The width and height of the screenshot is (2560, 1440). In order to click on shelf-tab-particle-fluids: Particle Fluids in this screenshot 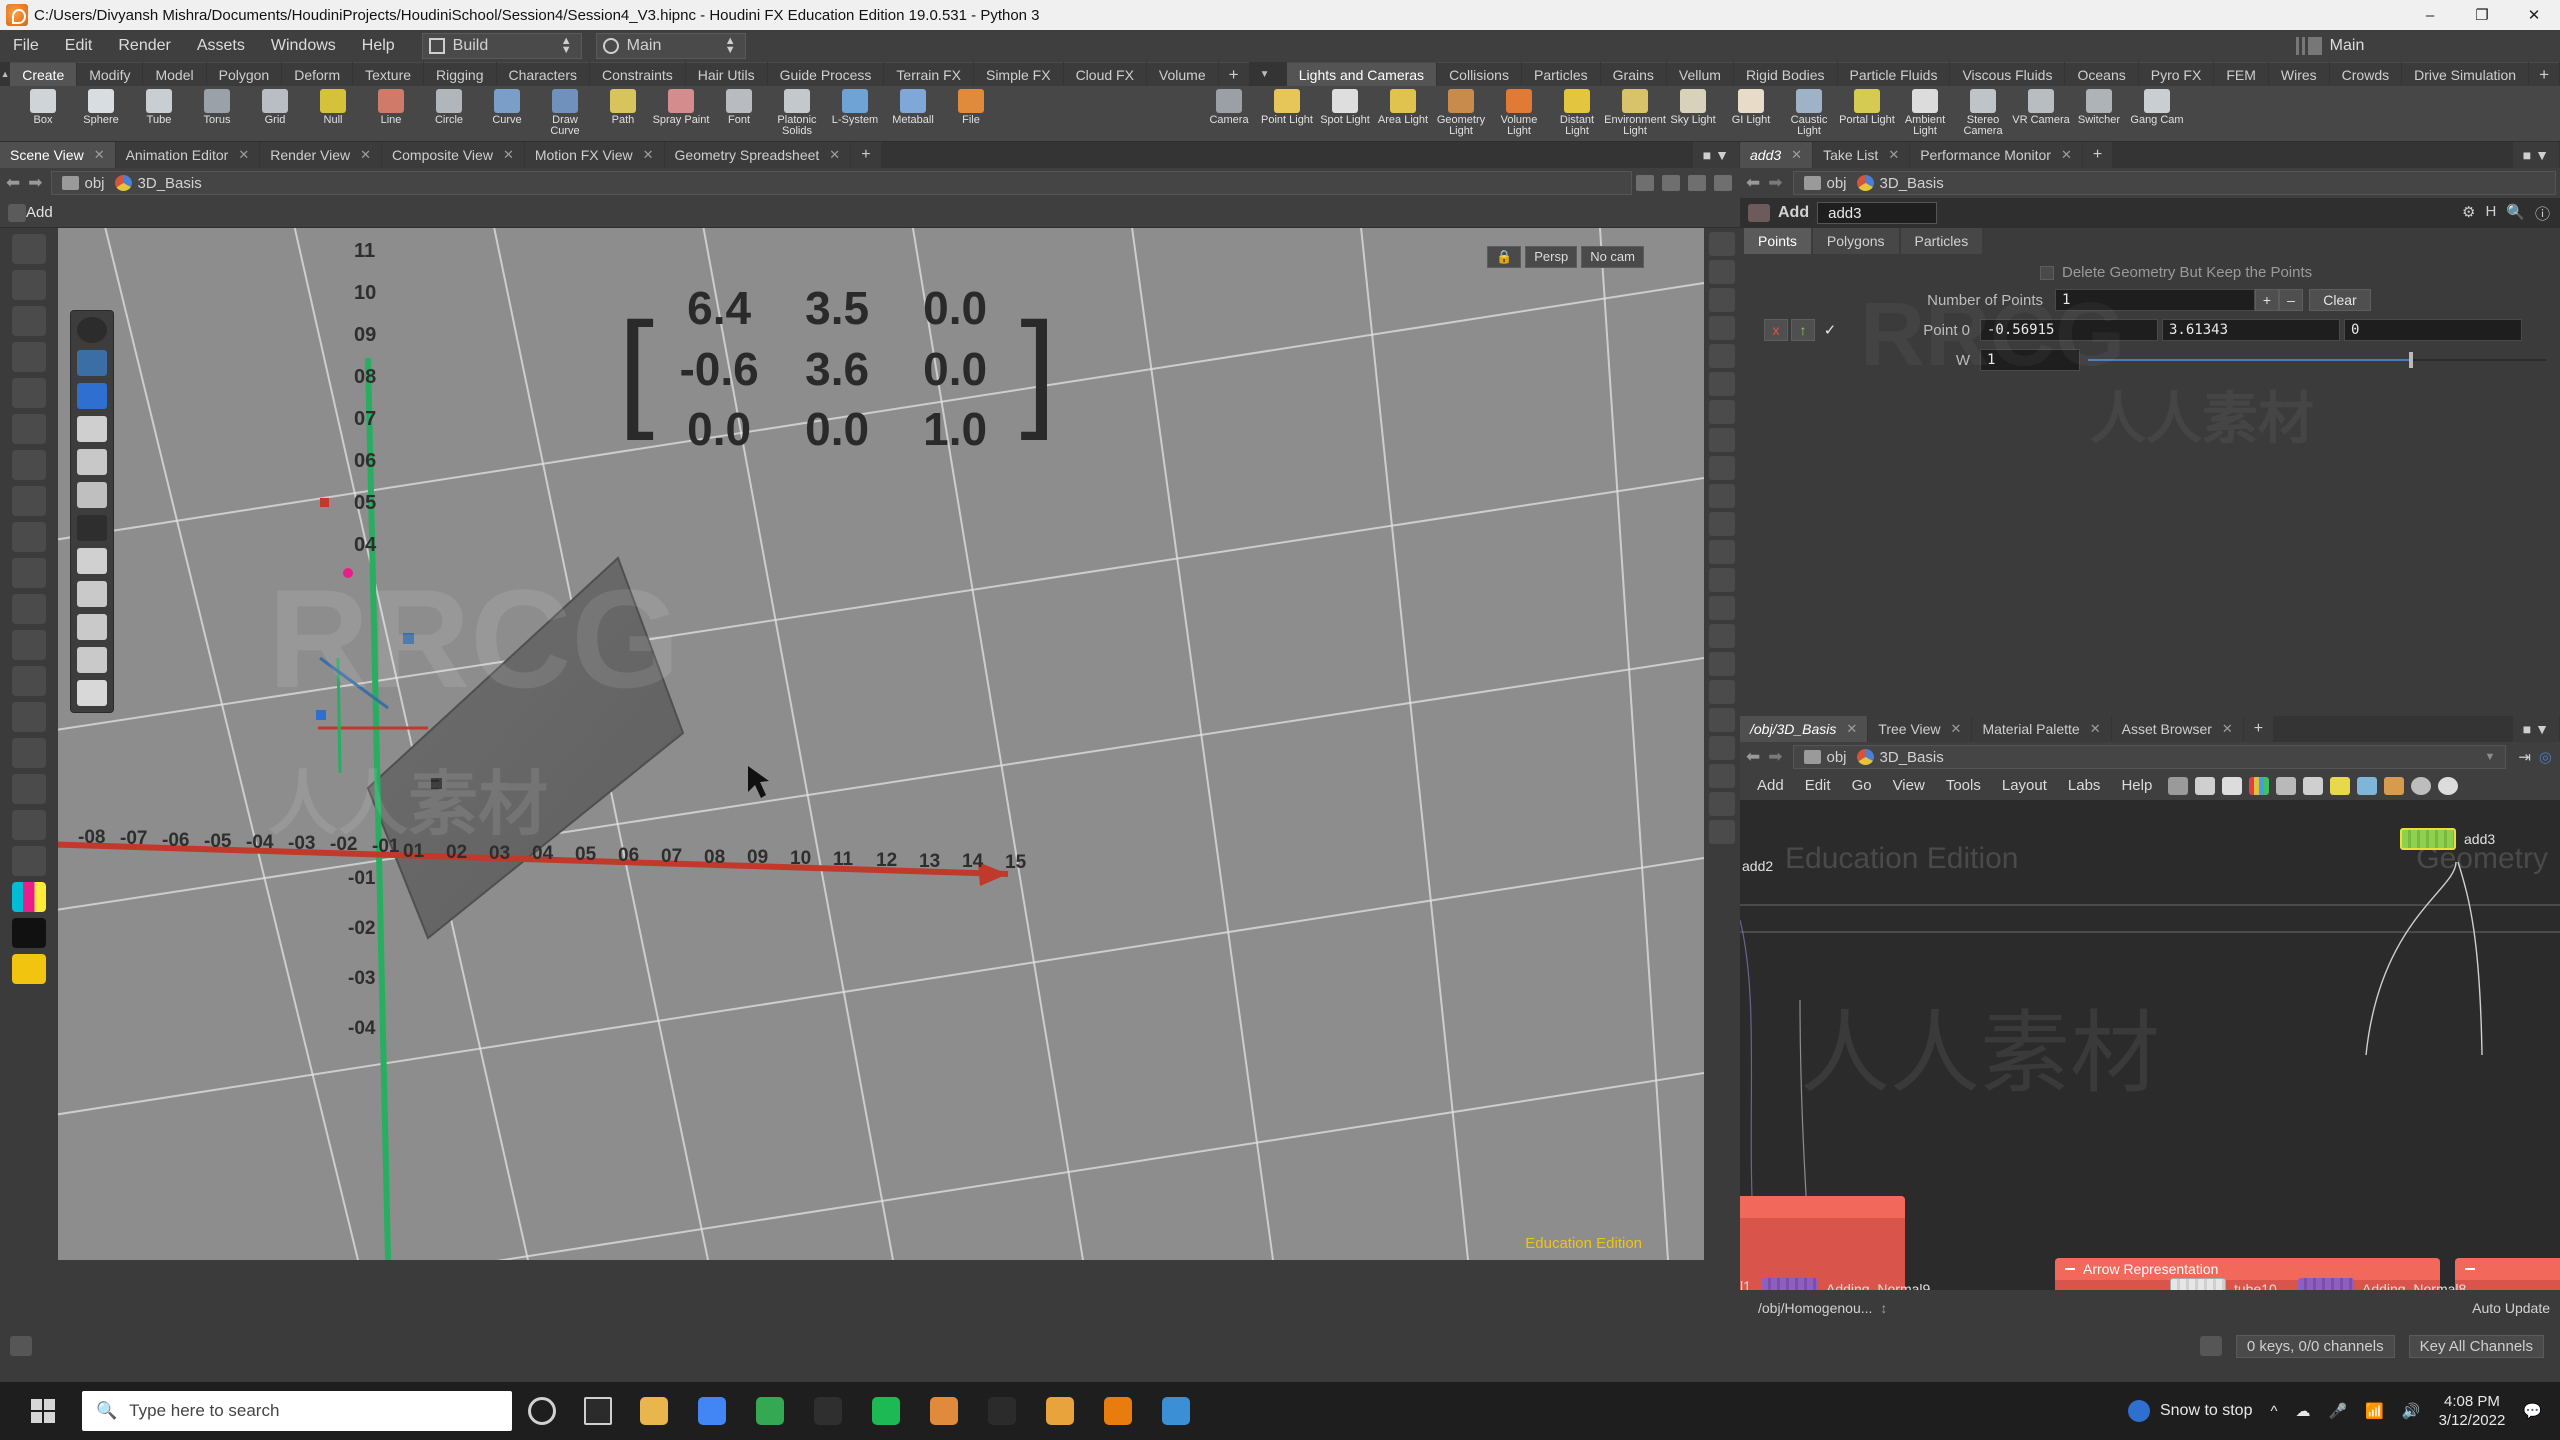, I will do `click(1893, 74)`.